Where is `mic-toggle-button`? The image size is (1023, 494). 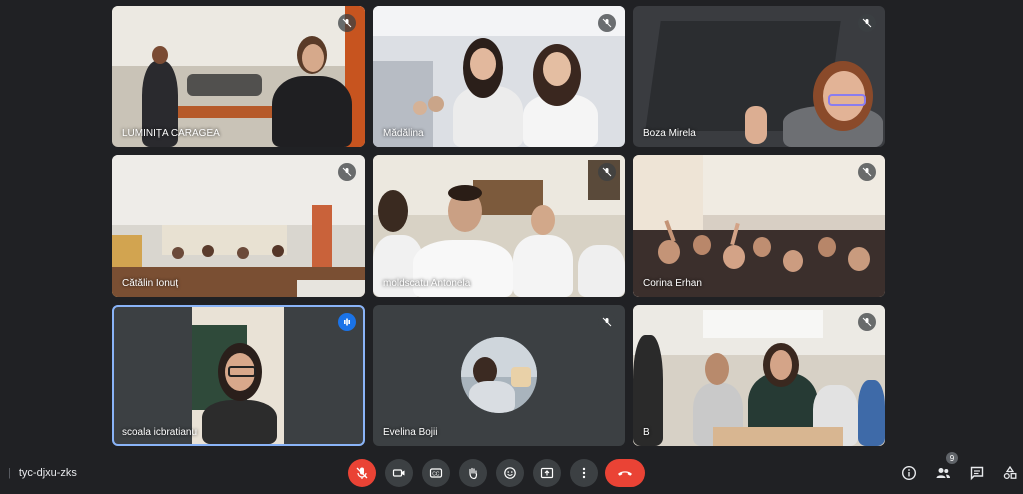
mic-toggle-button is located at coordinates (362, 473).